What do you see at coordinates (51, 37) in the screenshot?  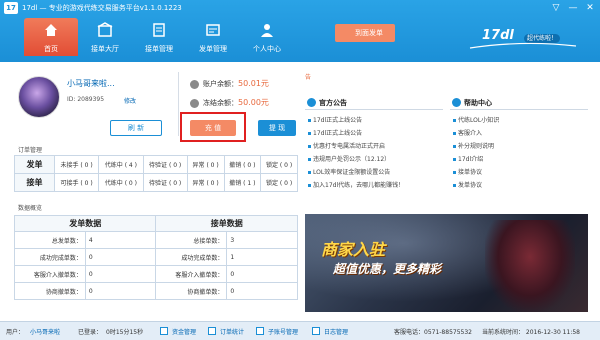 I see `nav-home: 首页` at bounding box center [51, 37].